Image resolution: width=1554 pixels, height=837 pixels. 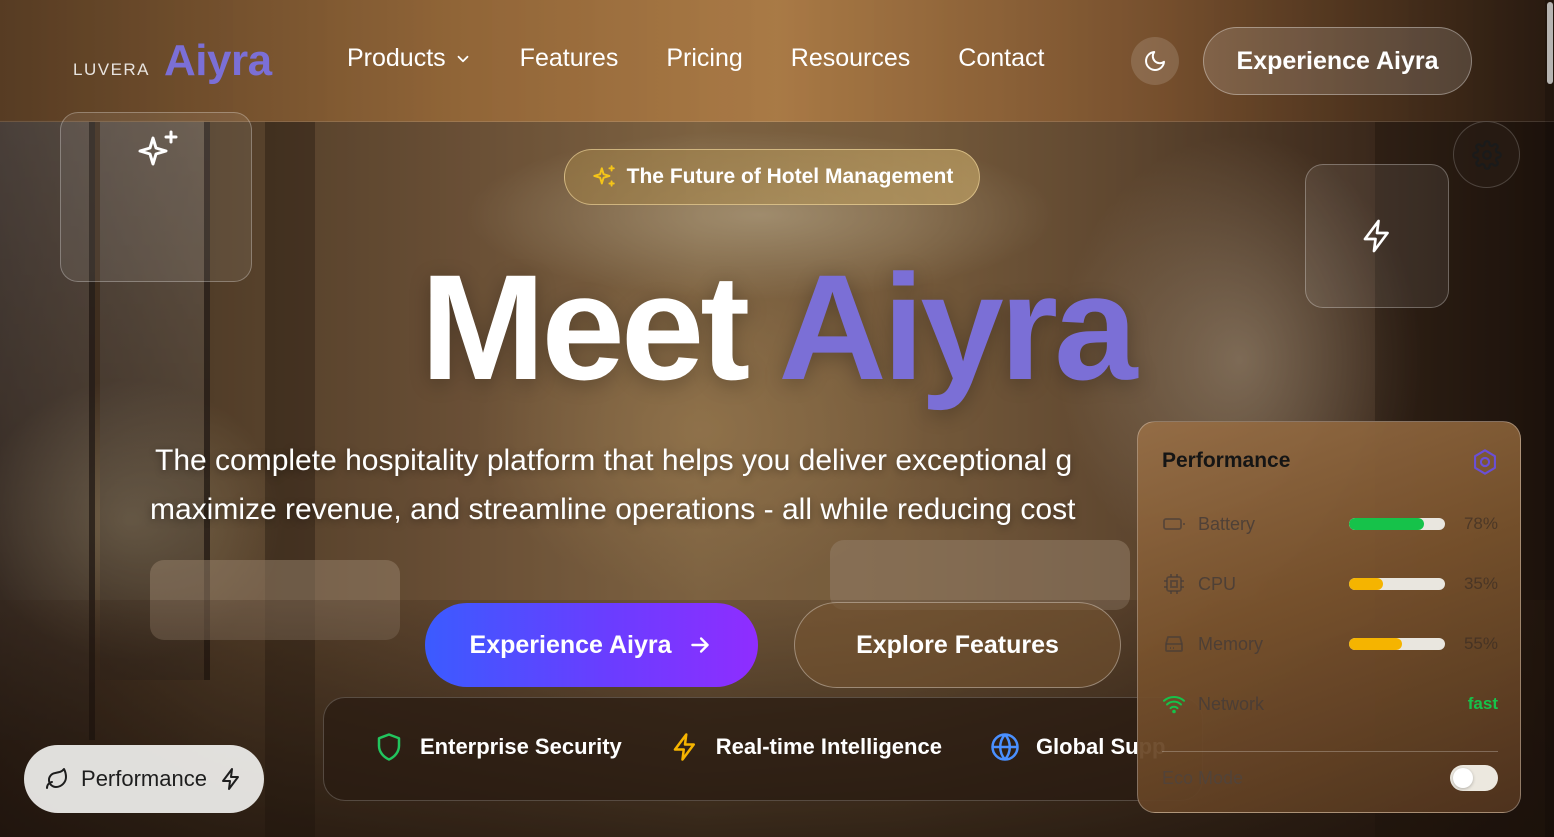 I want to click on metric-battery: Battery 78%, so click(x=1330, y=524).